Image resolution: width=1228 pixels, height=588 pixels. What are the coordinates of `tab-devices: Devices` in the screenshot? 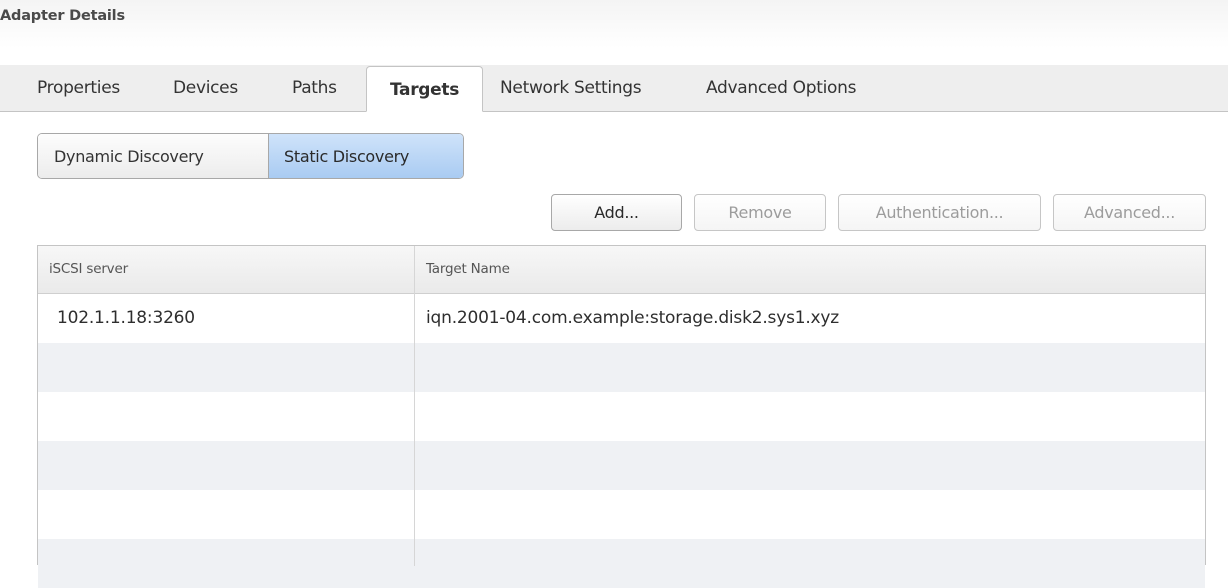 It's located at (205, 88).